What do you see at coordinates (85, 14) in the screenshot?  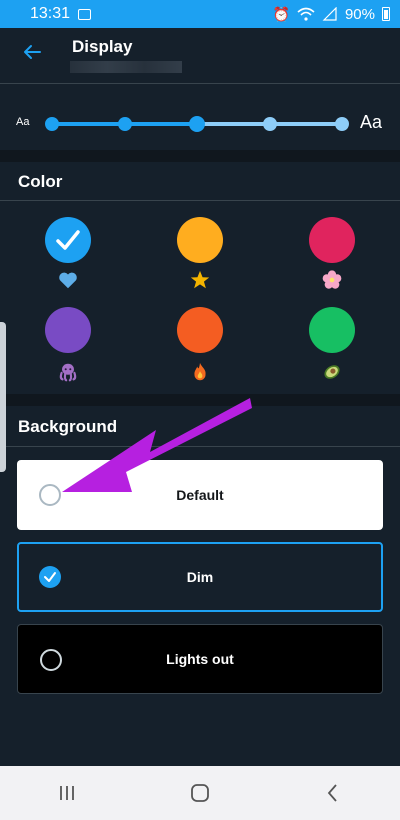 I see `gallery-icon` at bounding box center [85, 14].